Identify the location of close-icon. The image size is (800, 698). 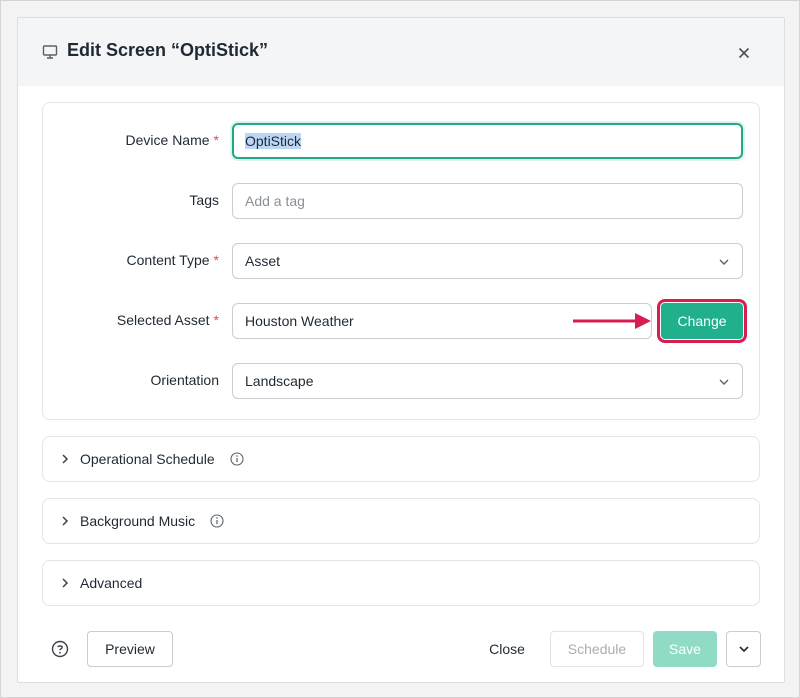
(744, 53).